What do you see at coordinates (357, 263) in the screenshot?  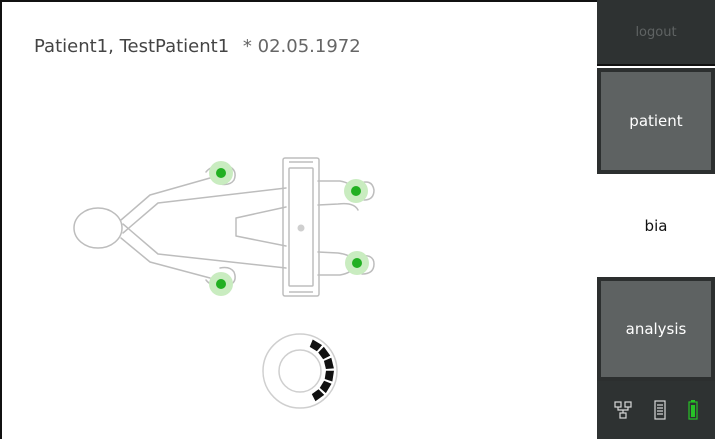 I see `electrode-right-foot` at bounding box center [357, 263].